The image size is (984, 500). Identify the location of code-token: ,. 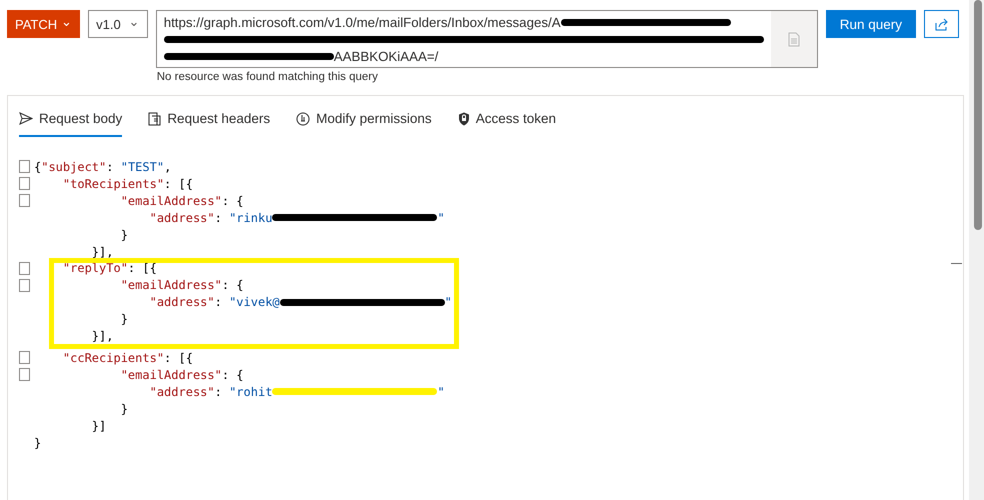
(168, 167).